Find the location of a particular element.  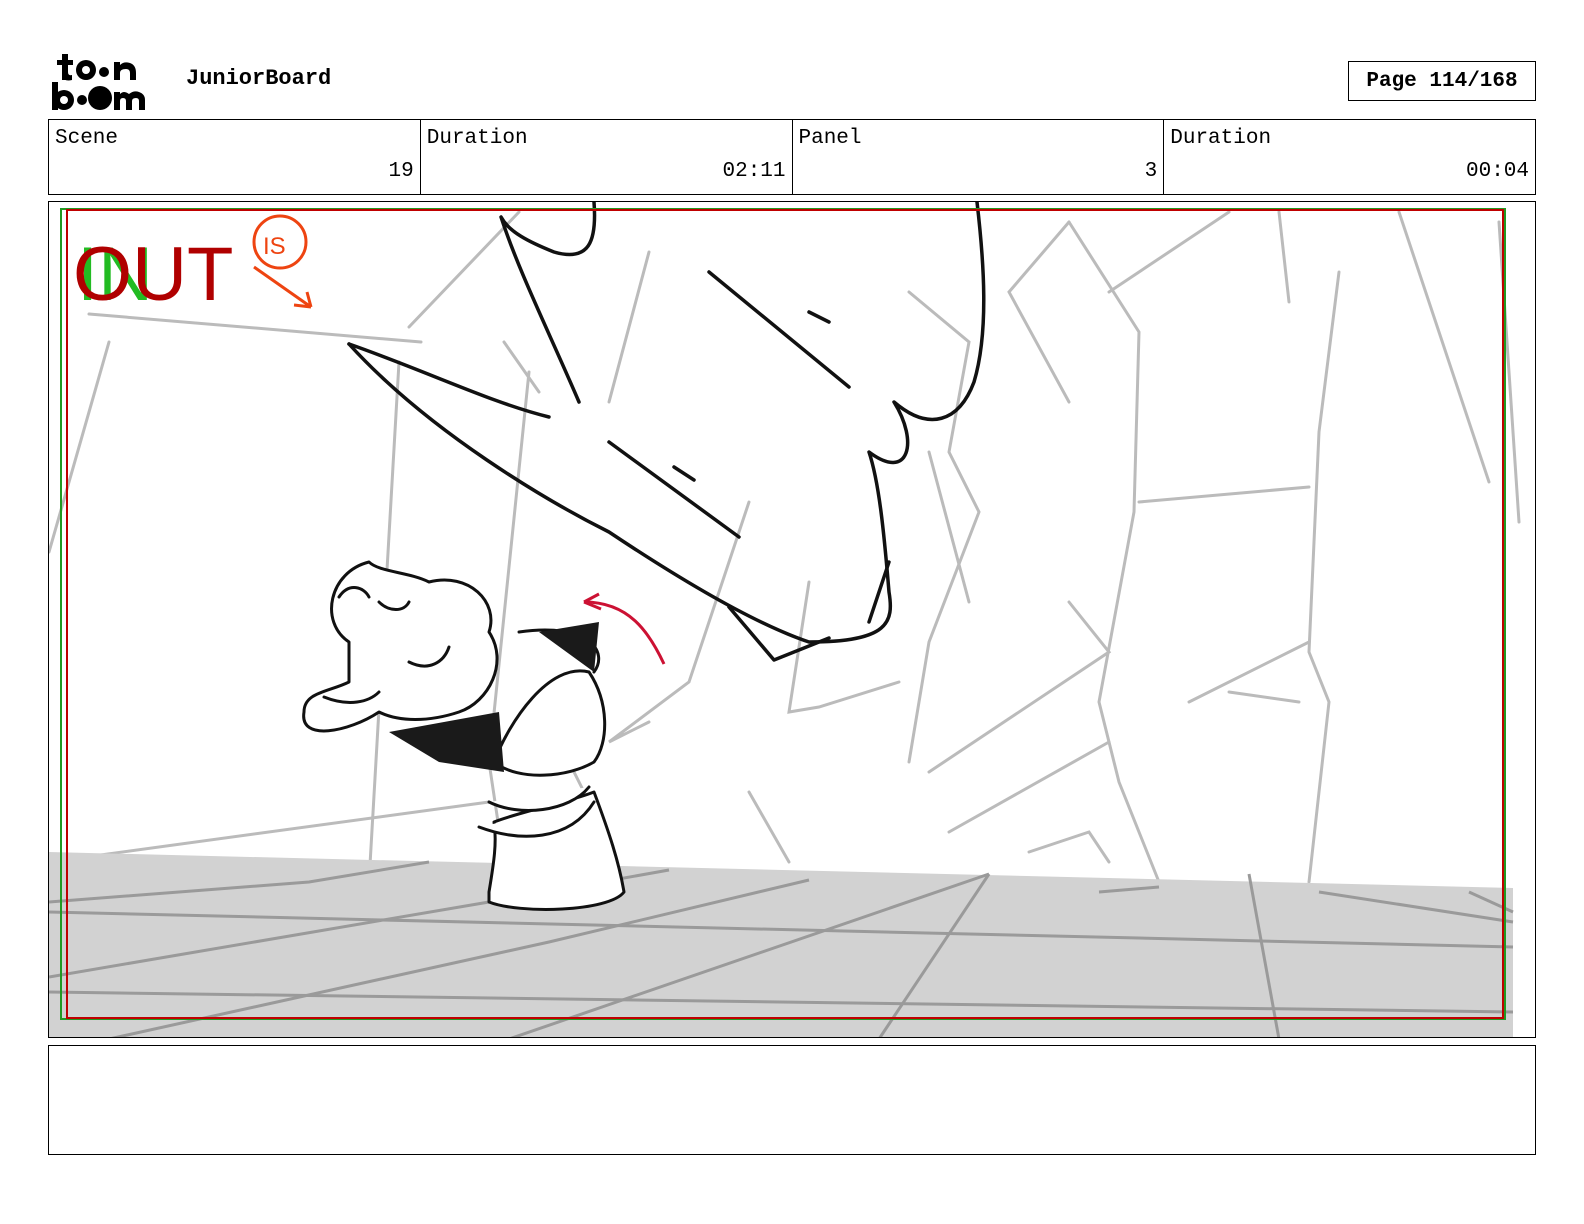

toon-boom-logo is located at coordinates (108, 82).